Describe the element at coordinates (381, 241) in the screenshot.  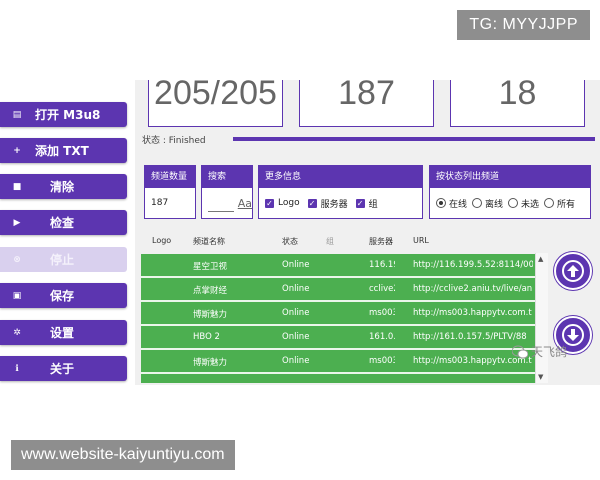
I see `col-server: 服务器` at that location.